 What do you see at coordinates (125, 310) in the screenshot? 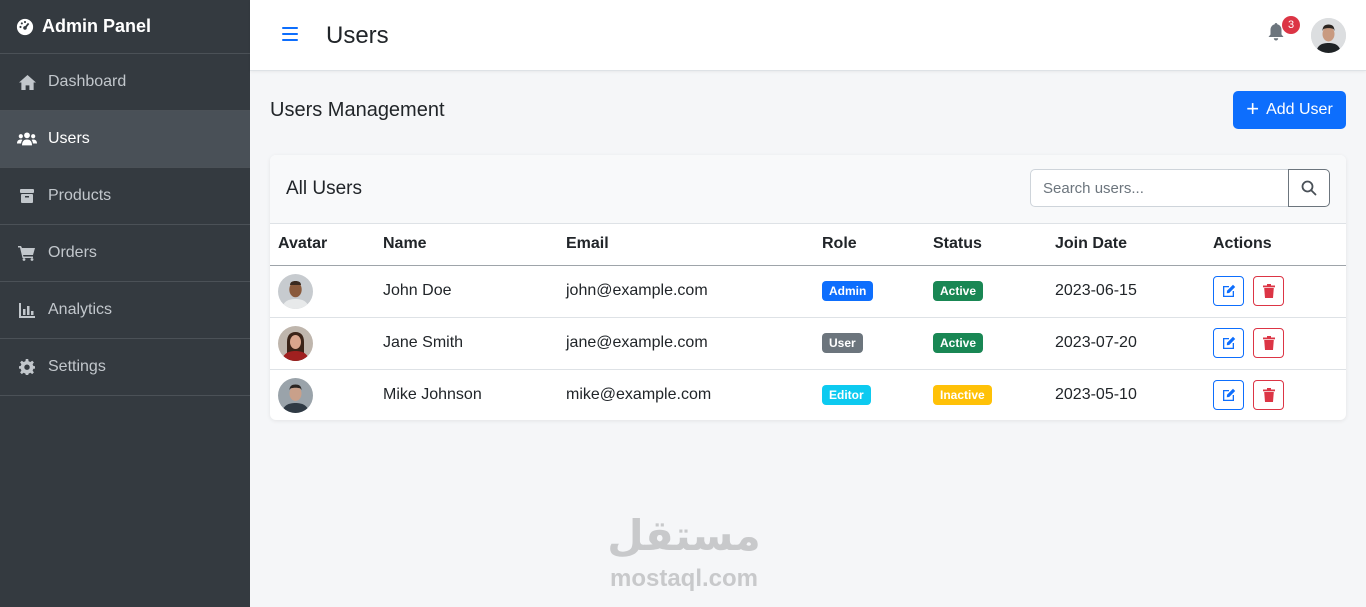
I see `sidebar-item-analytics: Analytics` at bounding box center [125, 310].